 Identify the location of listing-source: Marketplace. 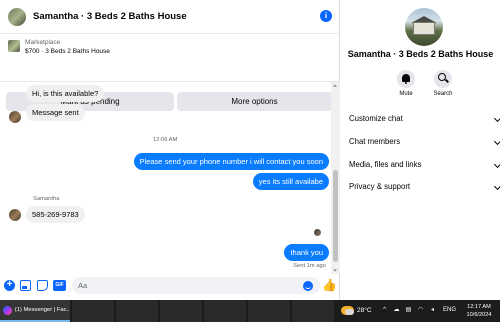
(43, 42).